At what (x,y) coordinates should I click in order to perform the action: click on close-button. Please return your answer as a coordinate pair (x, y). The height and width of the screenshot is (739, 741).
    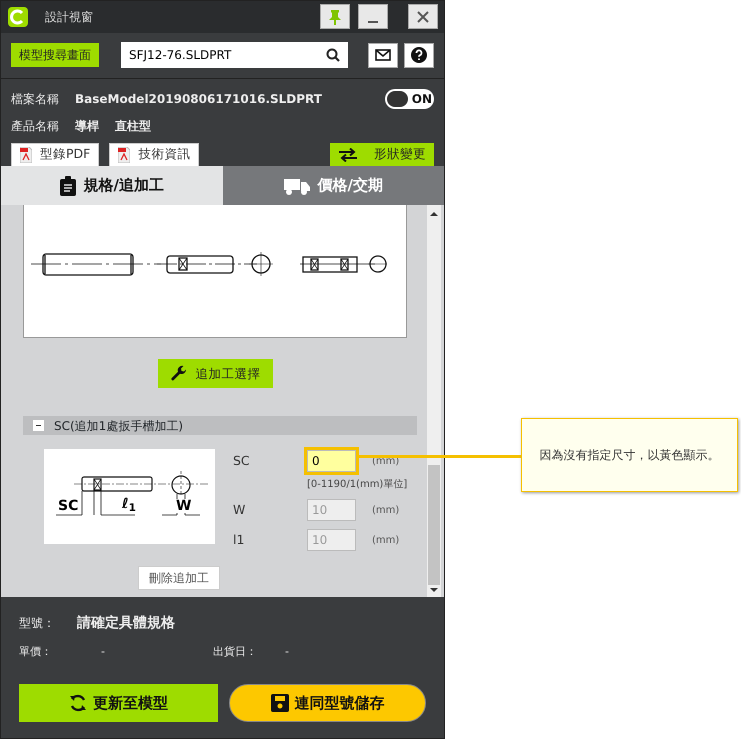
    Looking at the image, I should click on (423, 17).